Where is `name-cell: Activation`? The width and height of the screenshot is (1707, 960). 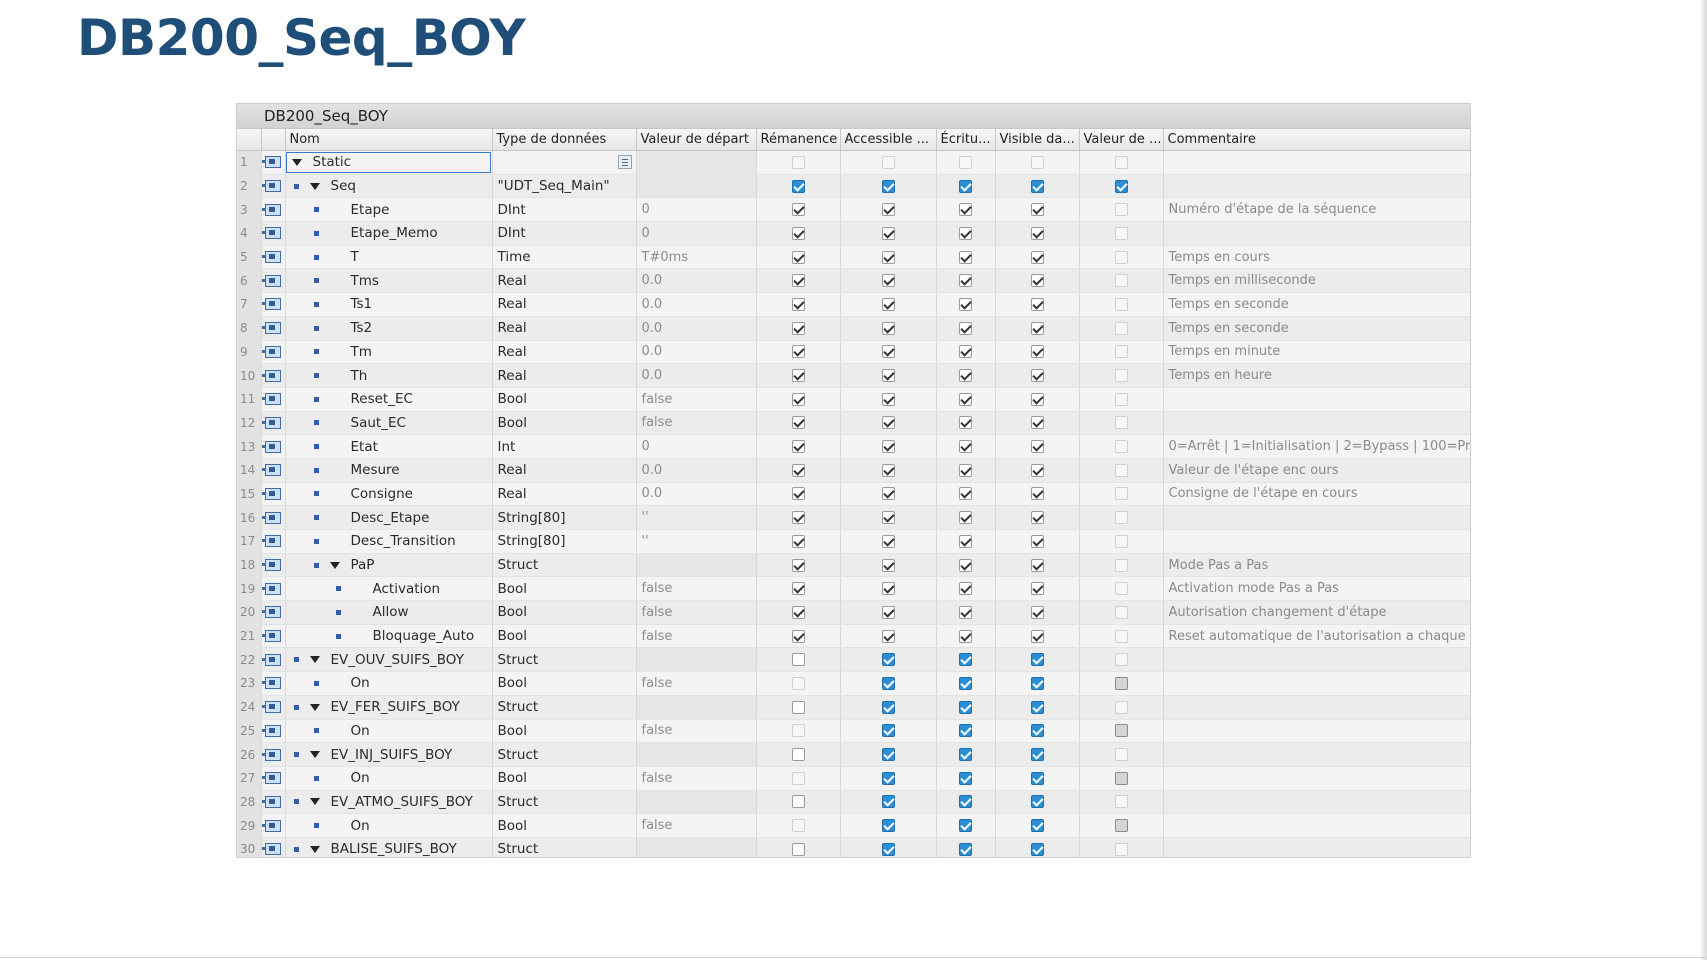 name-cell: Activation is located at coordinates (389, 589).